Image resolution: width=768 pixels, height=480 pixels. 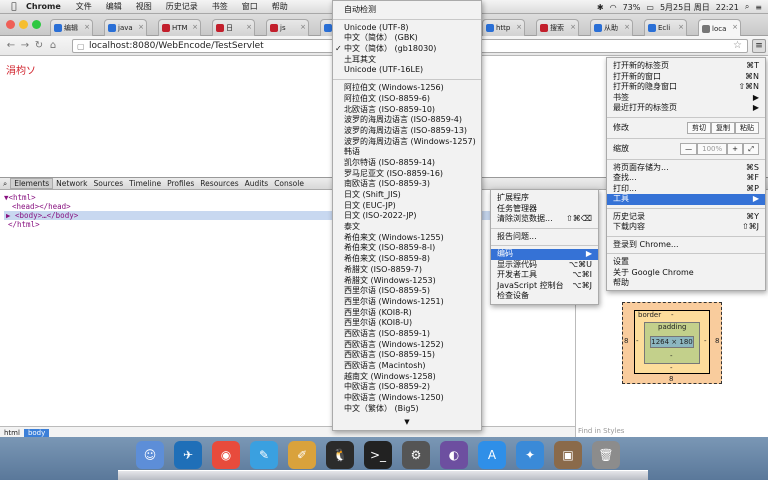 I want to click on menu-item-encoding: 西欧语言 (Windows-1252), so click(x=407, y=345).